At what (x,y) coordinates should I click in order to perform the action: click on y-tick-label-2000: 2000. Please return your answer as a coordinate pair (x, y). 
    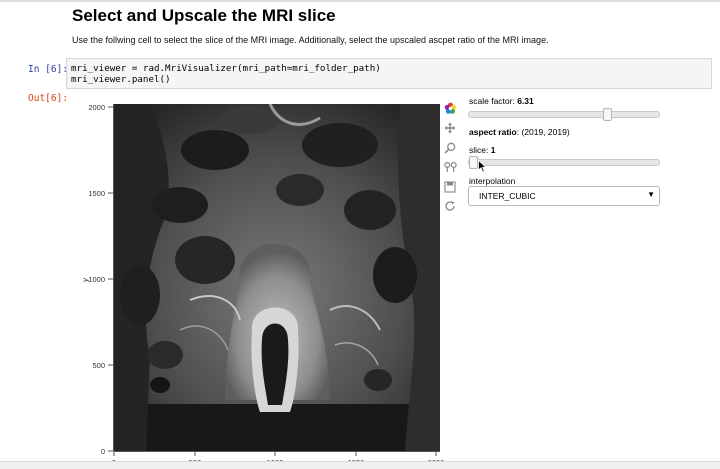
    Looking at the image, I should click on (96, 107).